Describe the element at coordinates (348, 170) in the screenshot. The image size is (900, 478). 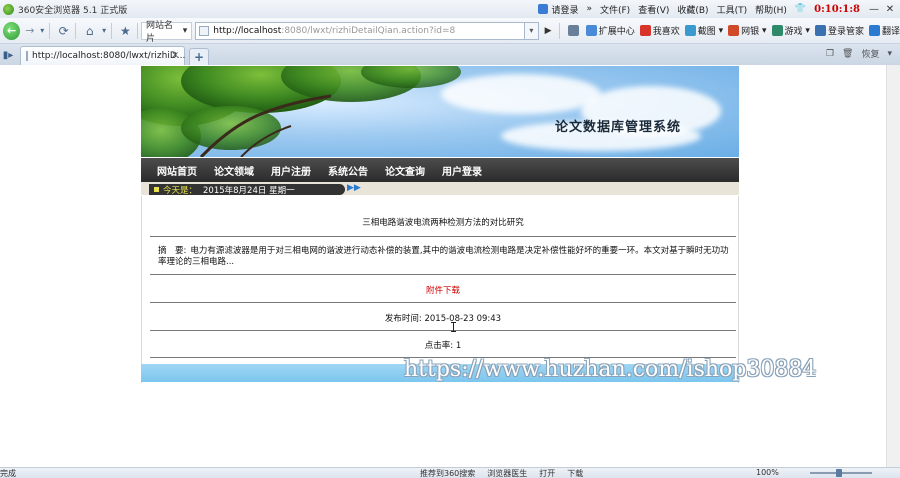
I see `nav-announcements: 系统公告` at that location.